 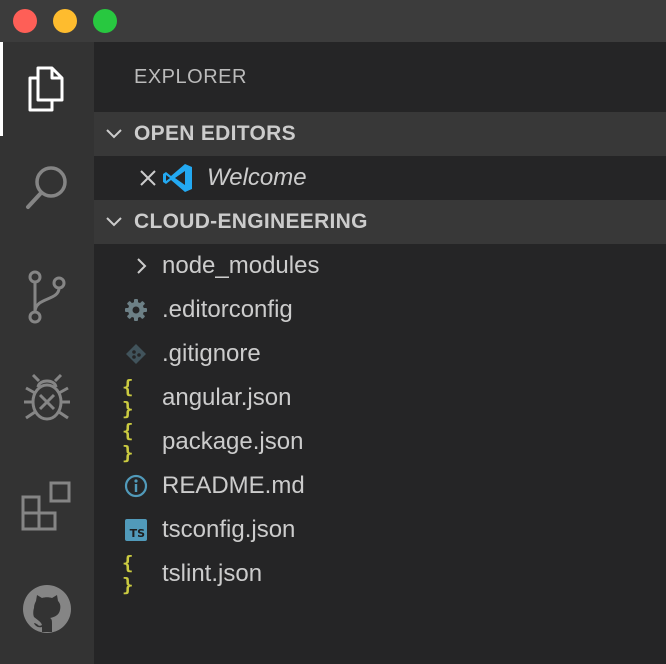 I want to click on activity-search, so click(x=47, y=187).